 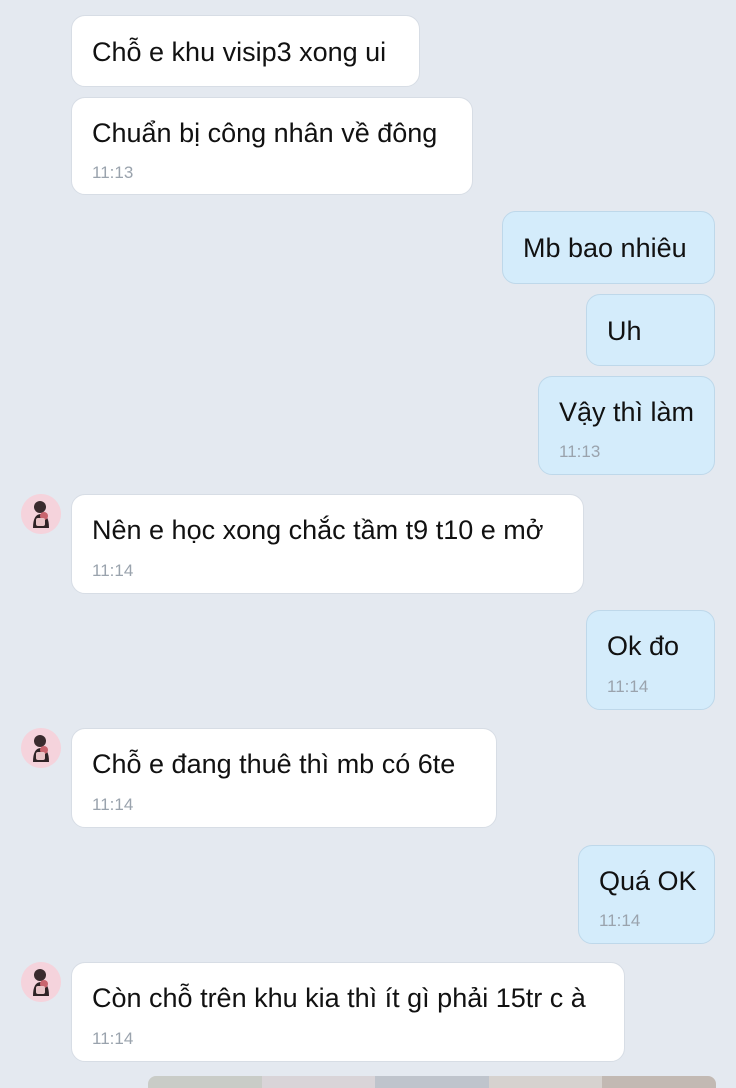 I want to click on message-text: Quá OK, so click(x=648, y=881).